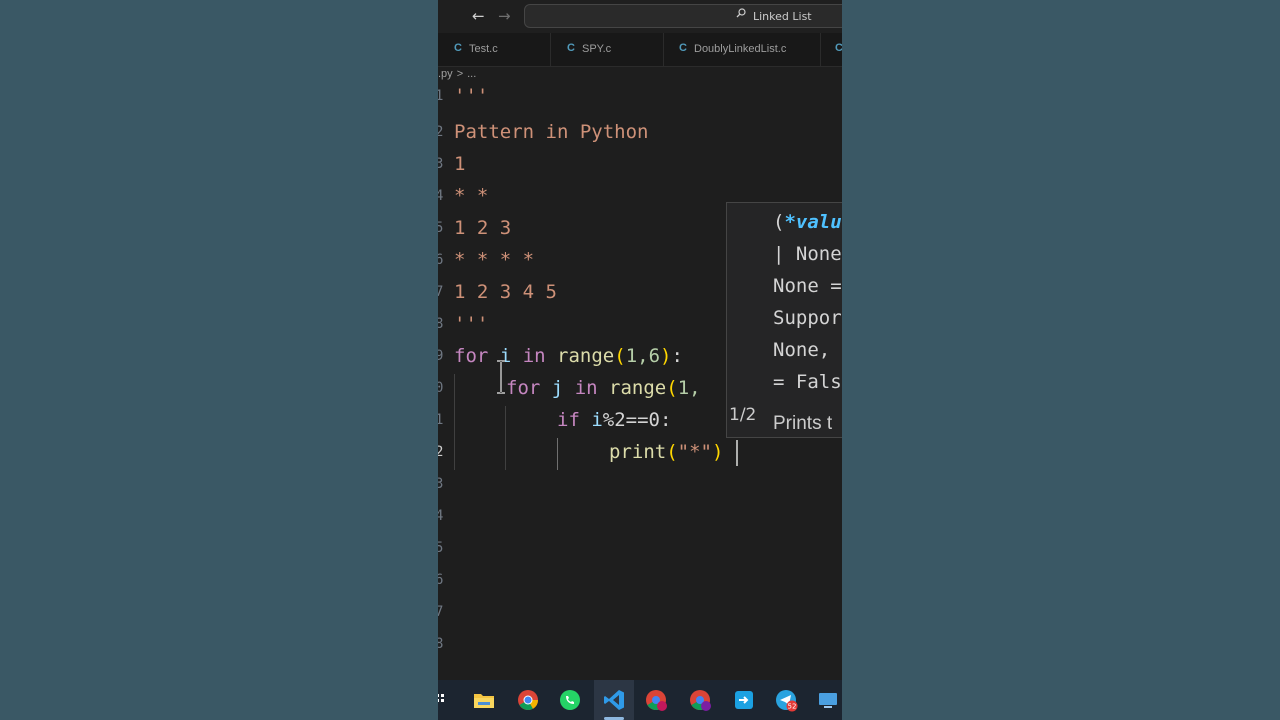  I want to click on search-text: Linked List, so click(782, 16).